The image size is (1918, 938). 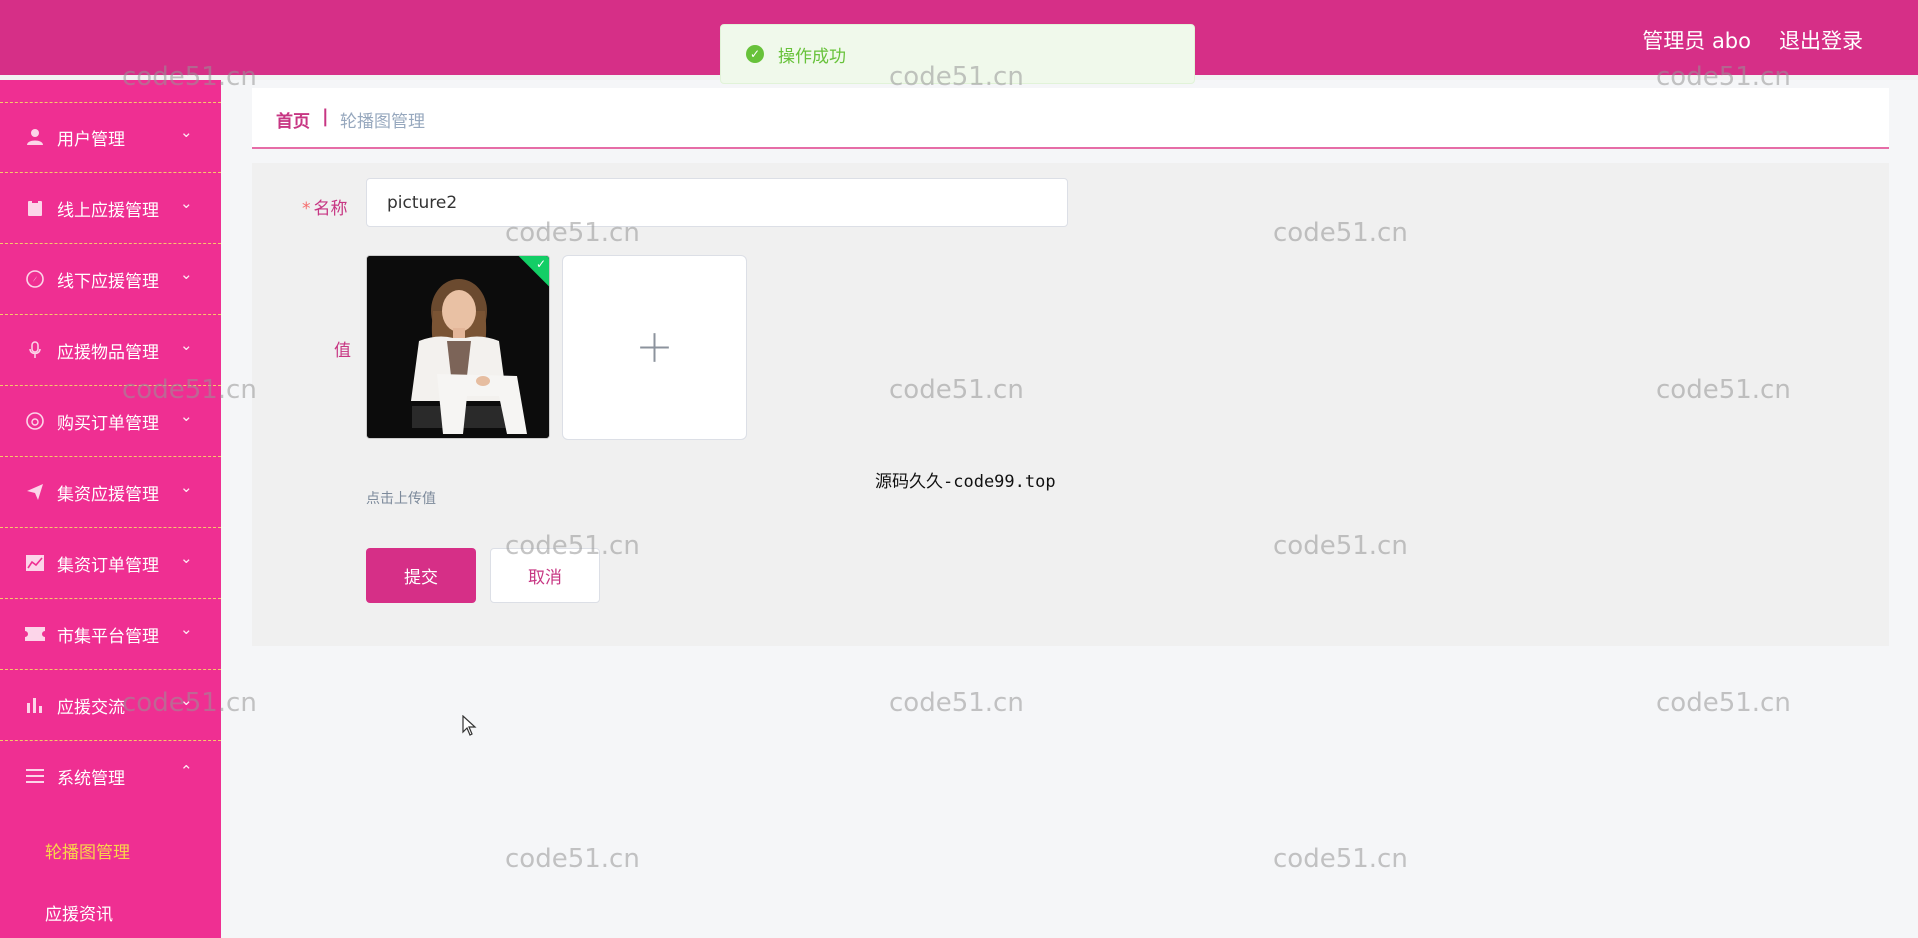 What do you see at coordinates (1821, 40) in the screenshot?
I see `logout-link: 退出登录` at bounding box center [1821, 40].